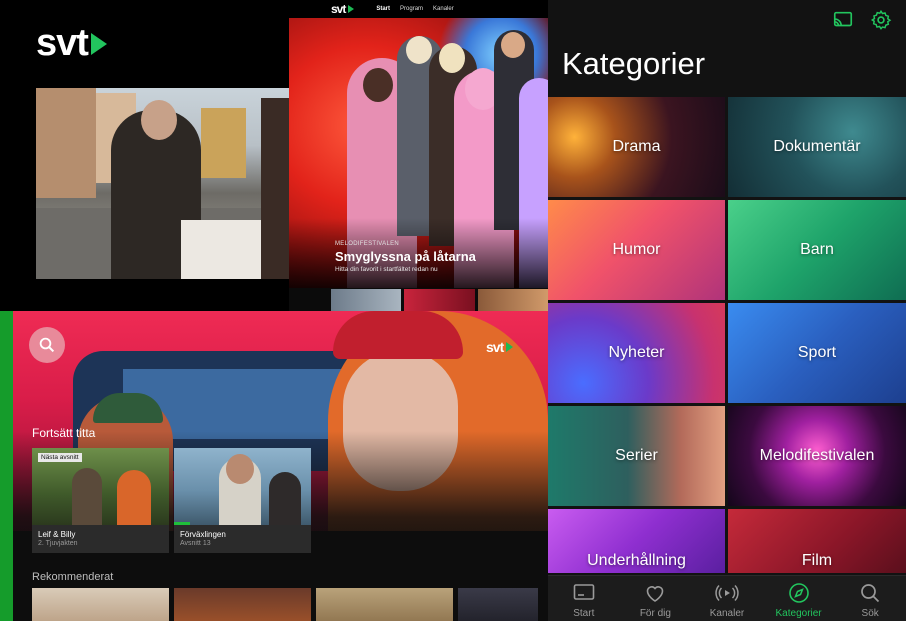 The width and height of the screenshot is (906, 621). I want to click on category-barn: Barn, so click(817, 250).